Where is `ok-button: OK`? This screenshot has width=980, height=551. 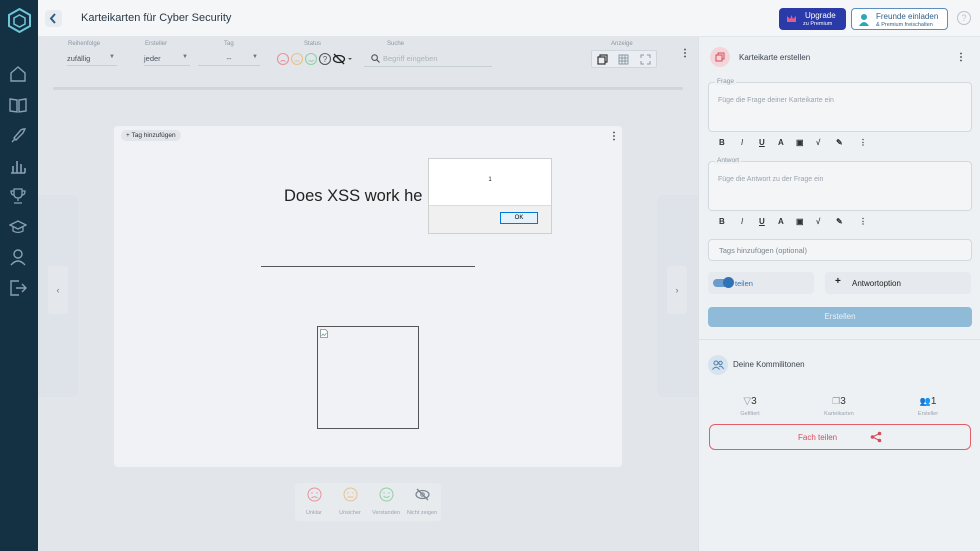
ok-button: OK is located at coordinates (519, 218).